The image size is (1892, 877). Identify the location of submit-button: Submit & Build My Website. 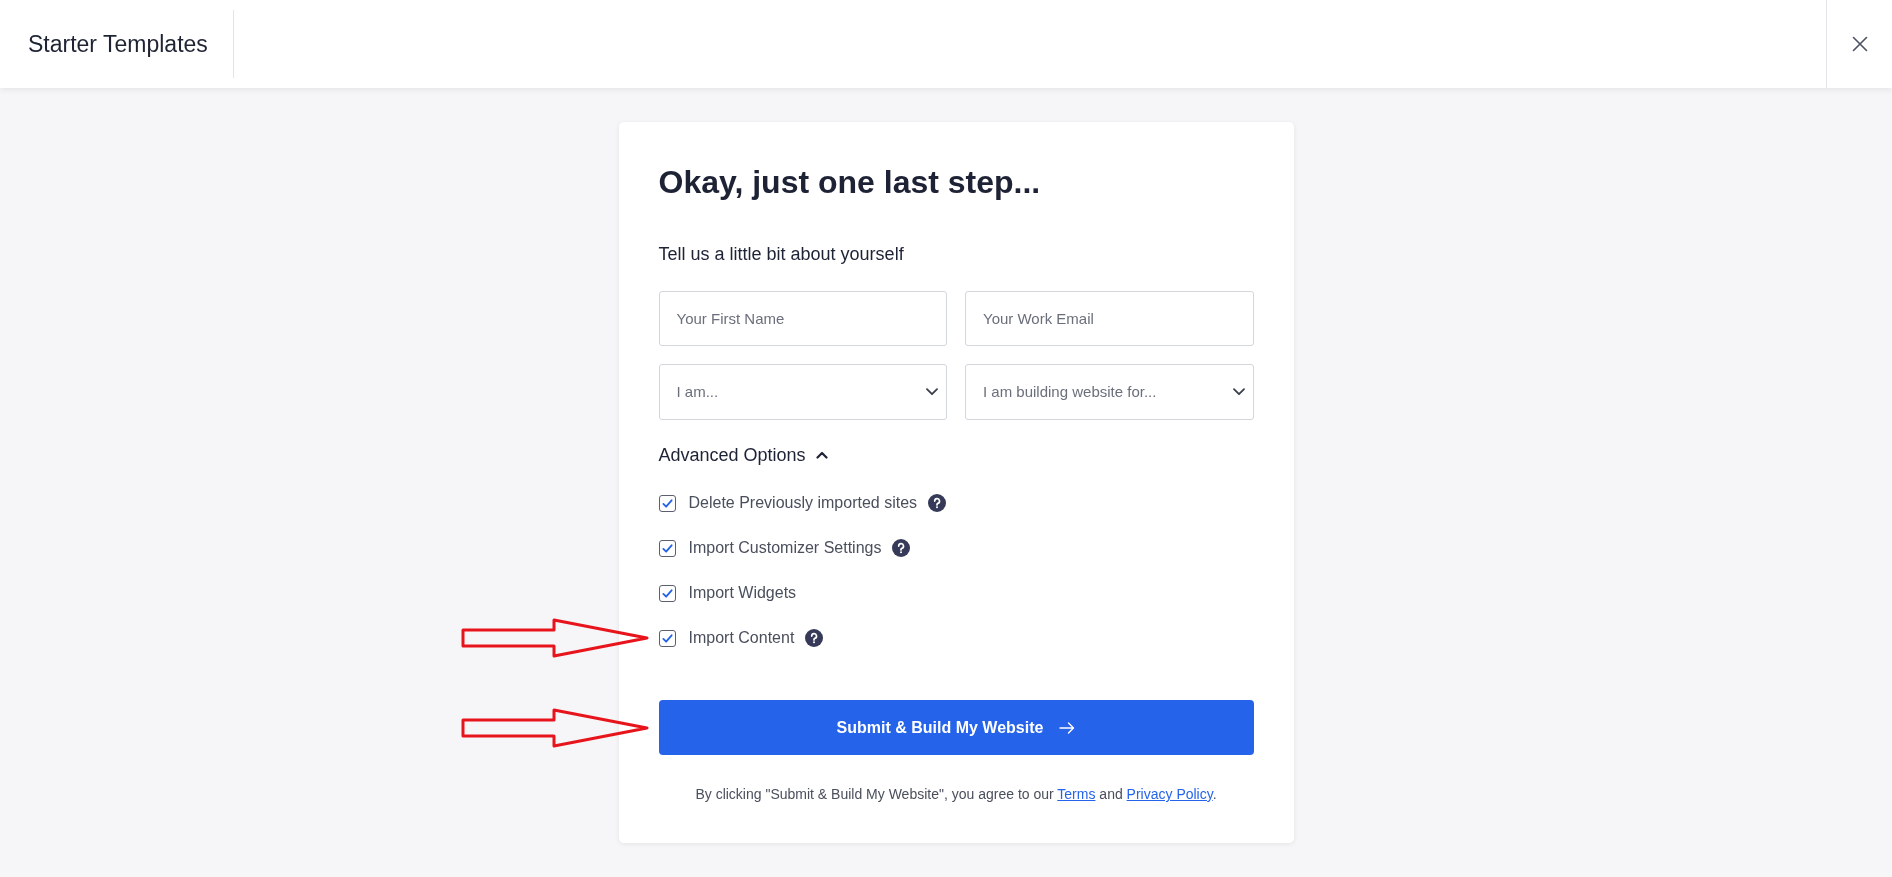
(956, 727).